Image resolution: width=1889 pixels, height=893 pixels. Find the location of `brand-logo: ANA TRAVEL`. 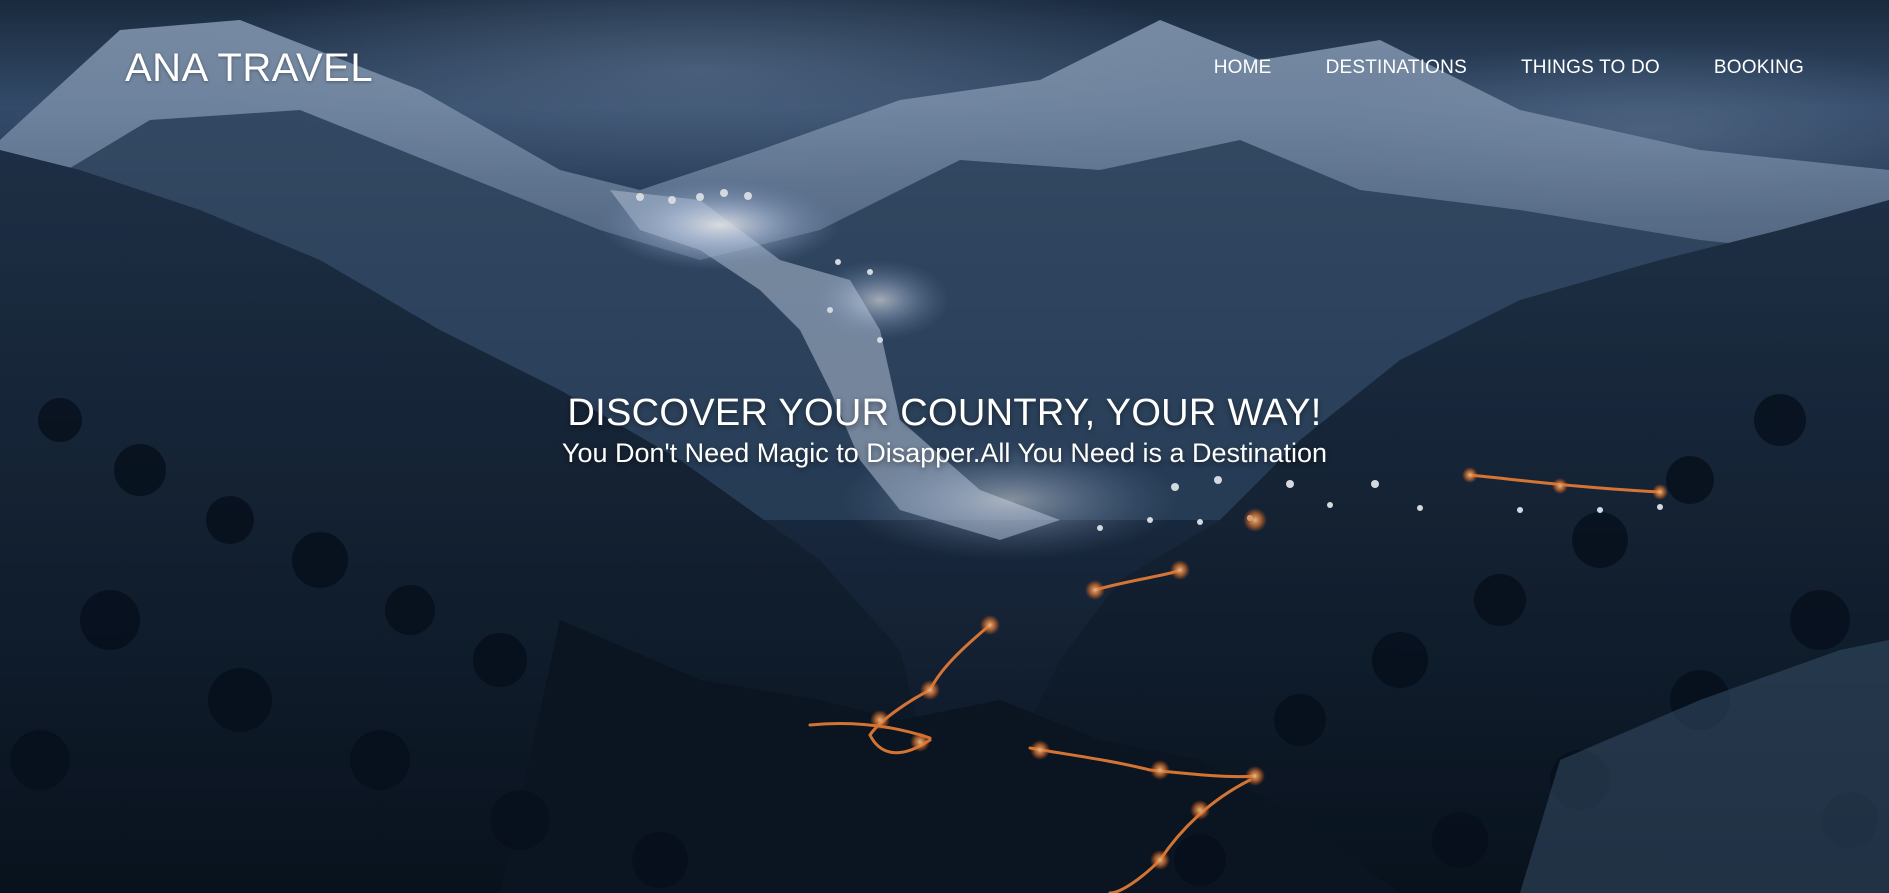

brand-logo: ANA TRAVEL is located at coordinates (249, 68).